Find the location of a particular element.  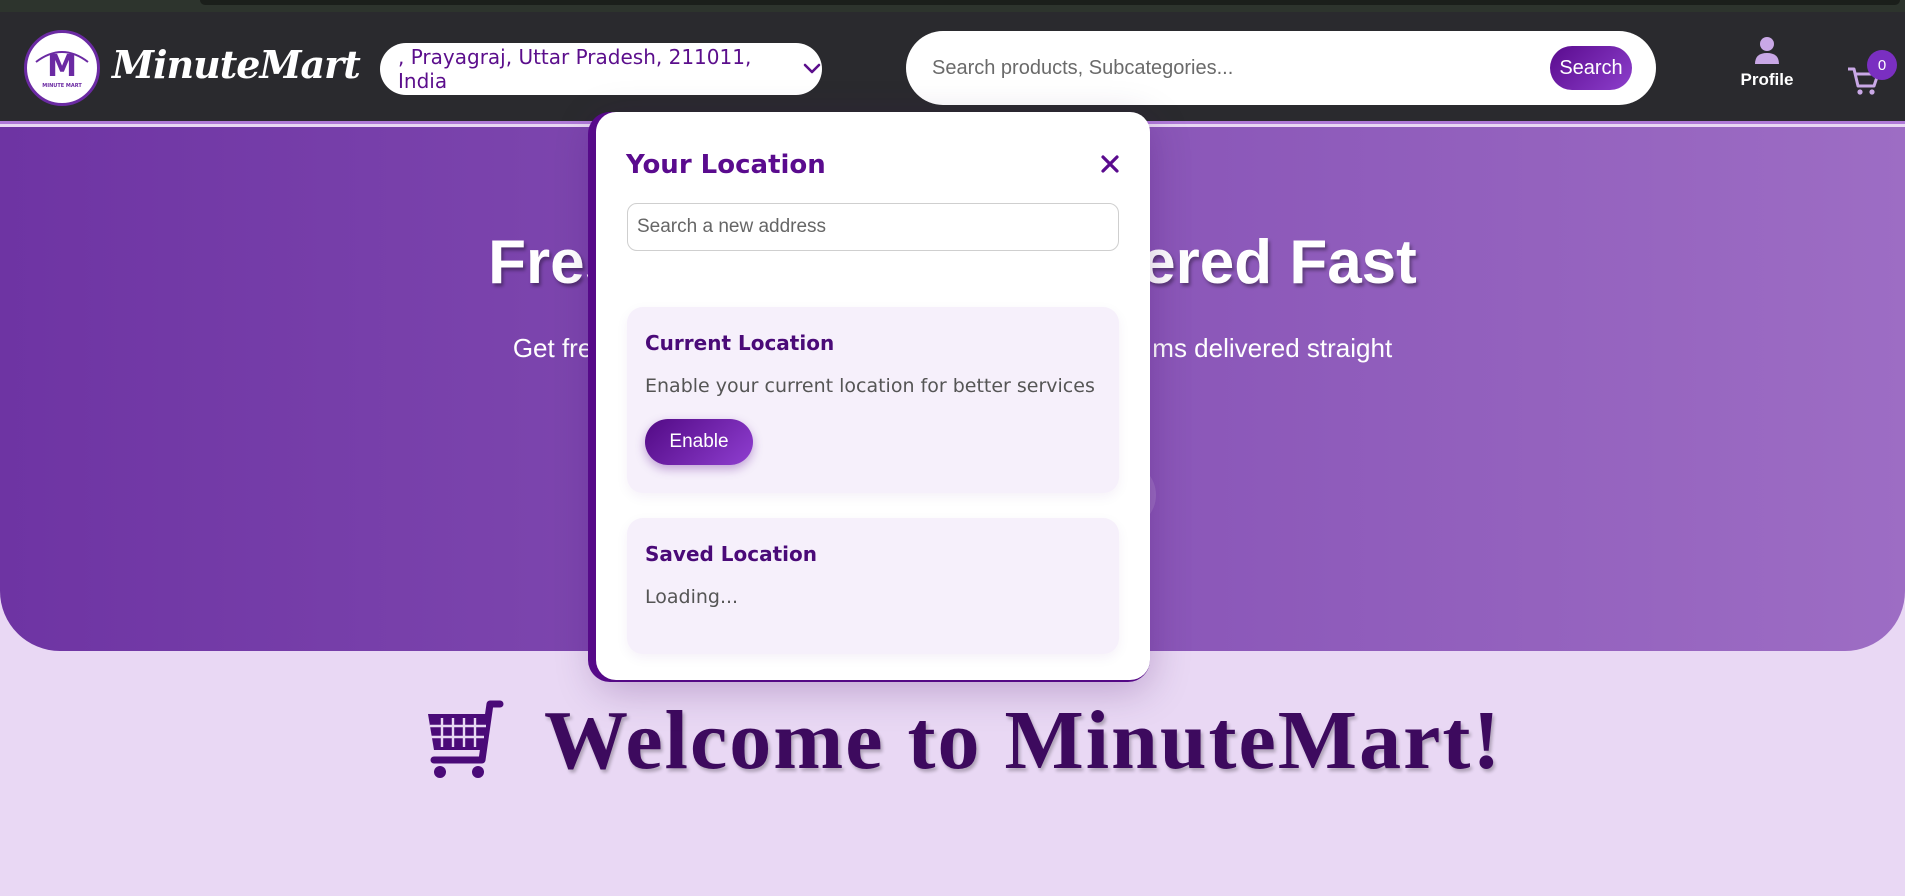

current-location-title: Current Location is located at coordinates (740, 343).